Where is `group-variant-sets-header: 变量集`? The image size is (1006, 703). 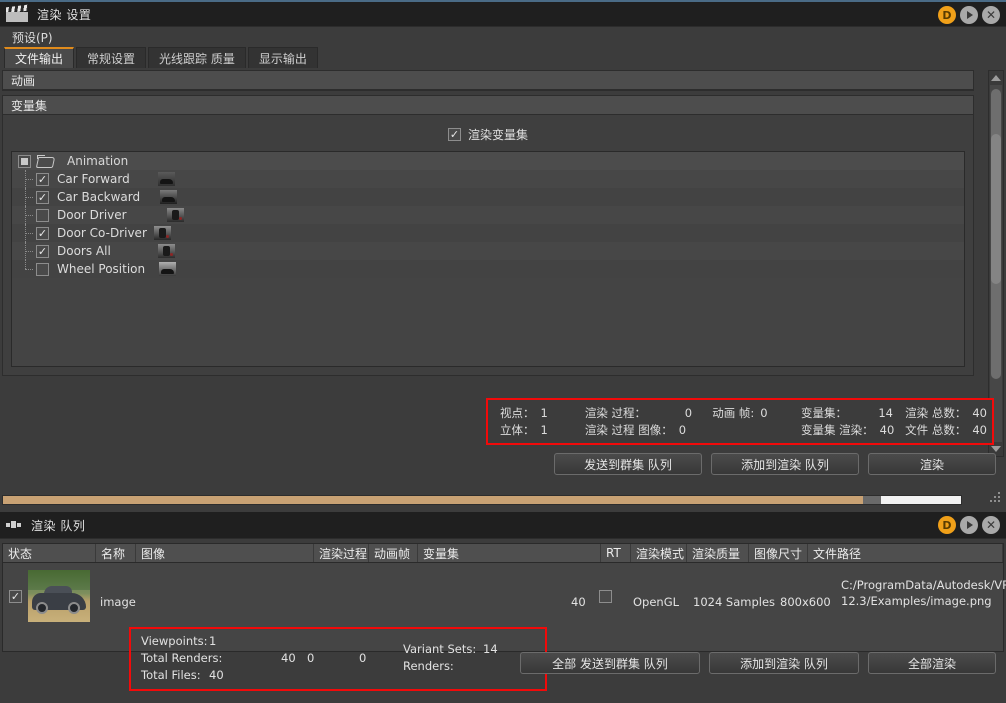
group-variant-sets-header: 变量集 is located at coordinates (488, 105).